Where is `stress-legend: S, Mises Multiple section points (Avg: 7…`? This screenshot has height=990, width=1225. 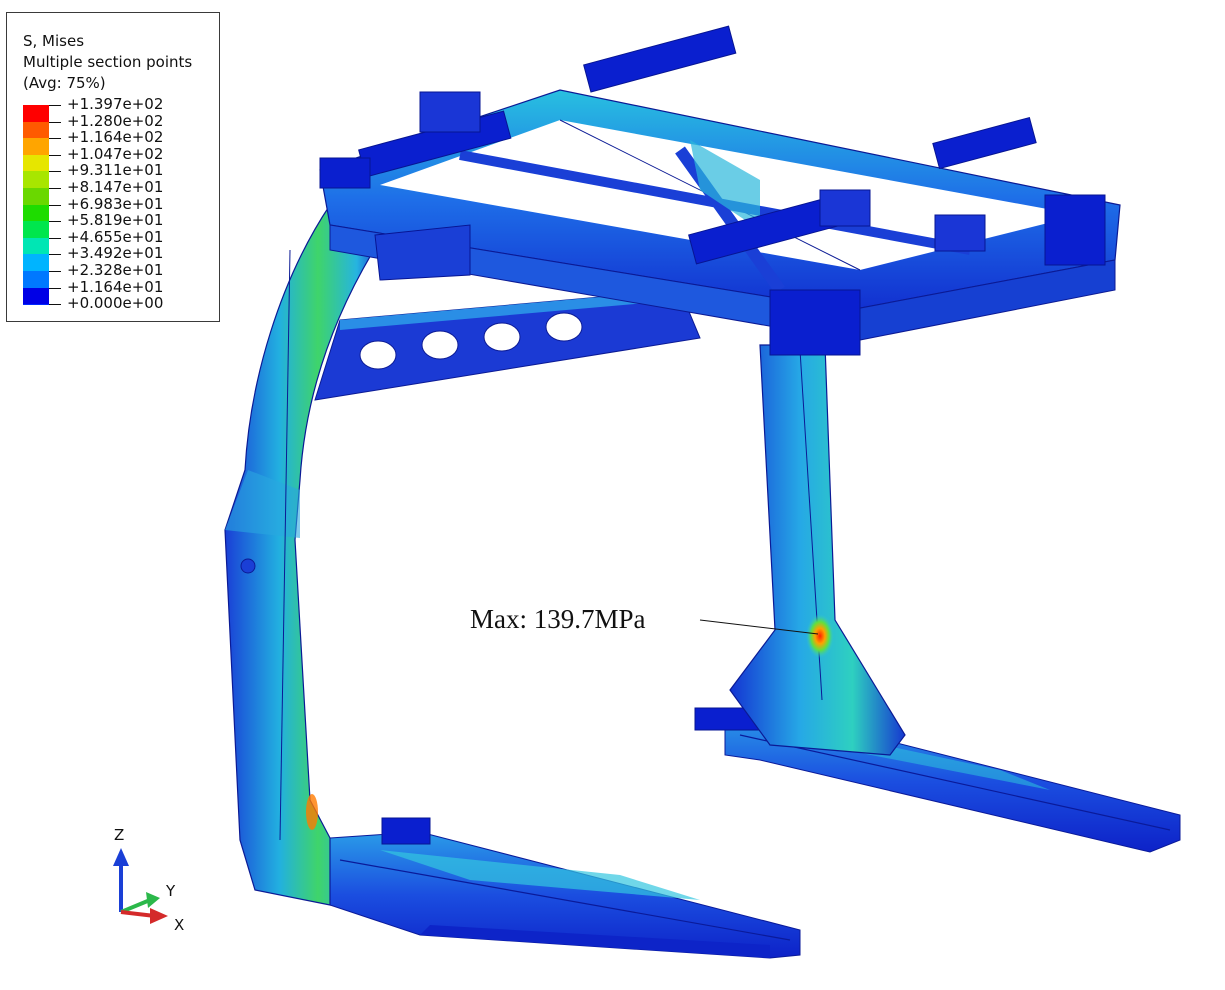 stress-legend: S, Mises Multiple section points (Avg: 7… is located at coordinates (113, 167).